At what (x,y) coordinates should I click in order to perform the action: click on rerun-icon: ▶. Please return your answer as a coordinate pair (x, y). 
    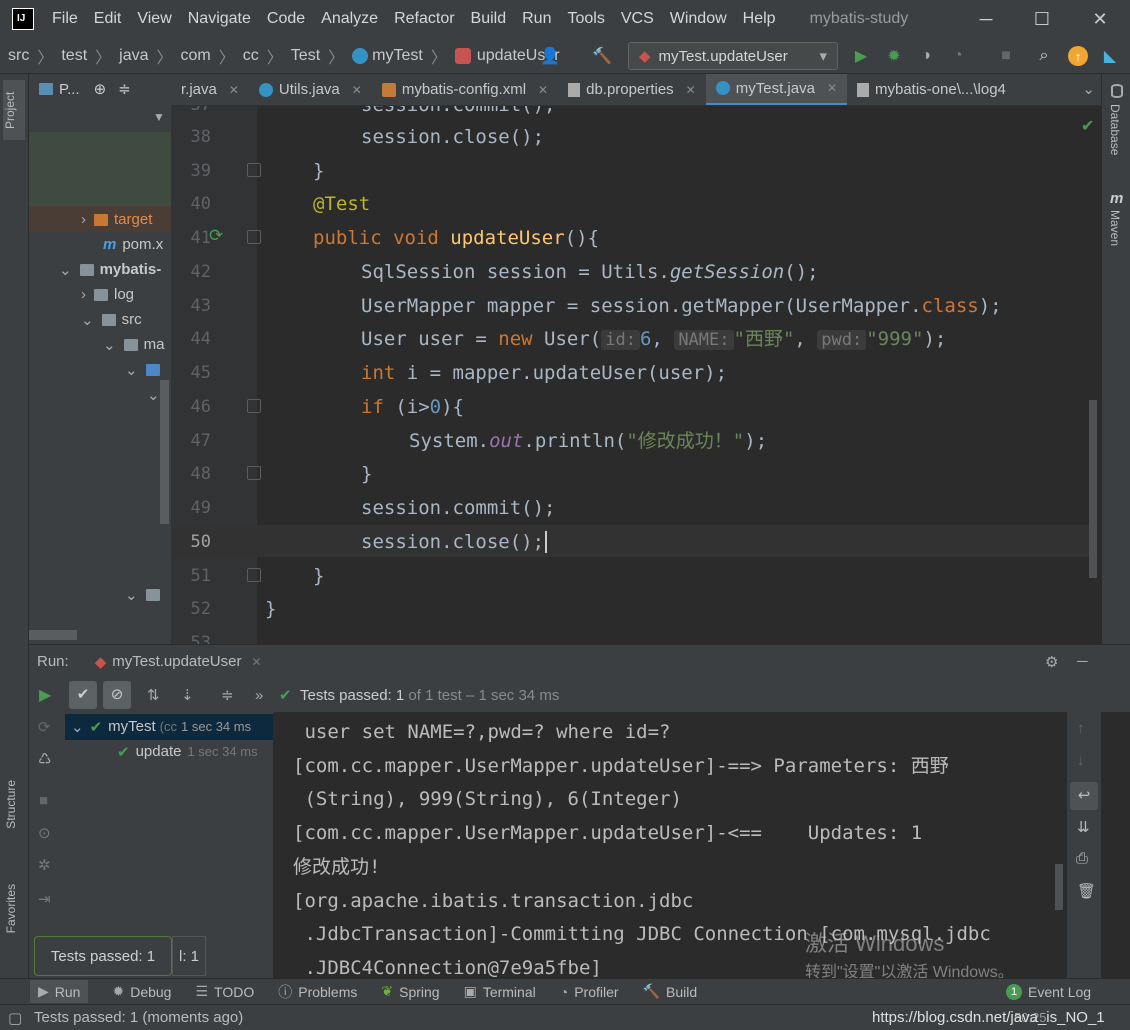
    Looking at the image, I should click on (45, 695).